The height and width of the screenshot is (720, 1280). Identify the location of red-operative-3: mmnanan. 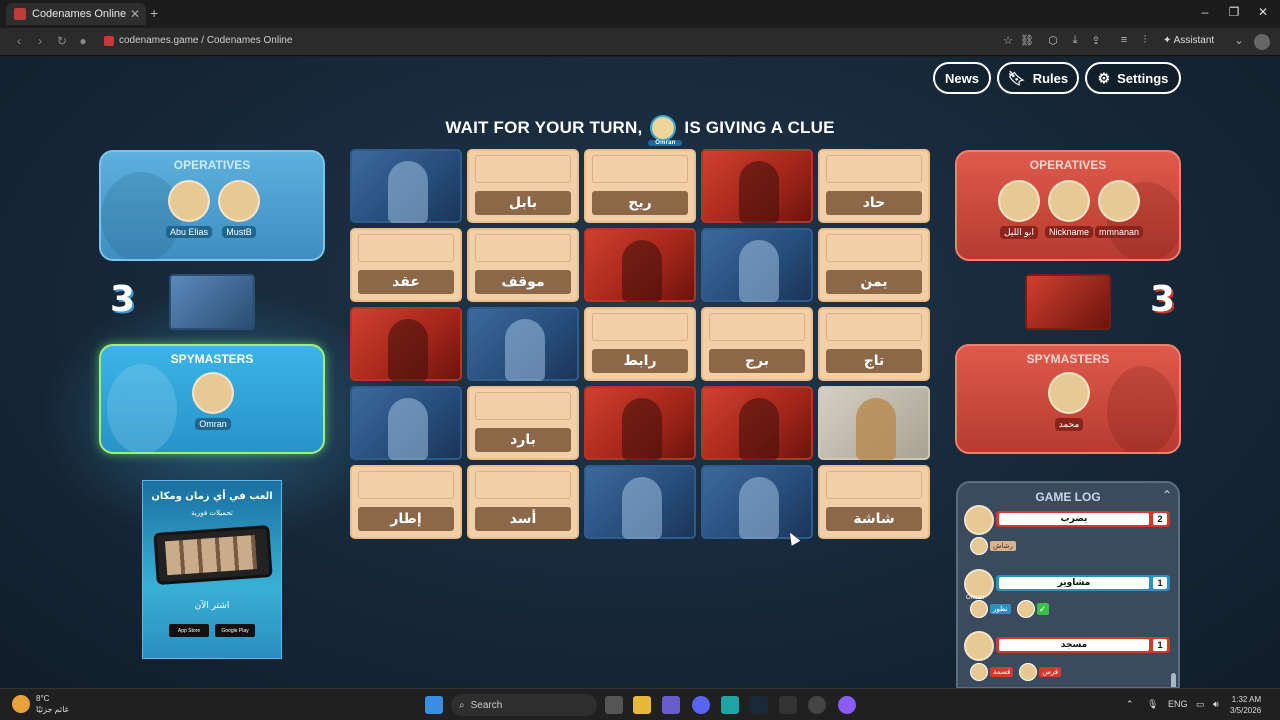
(1119, 210).